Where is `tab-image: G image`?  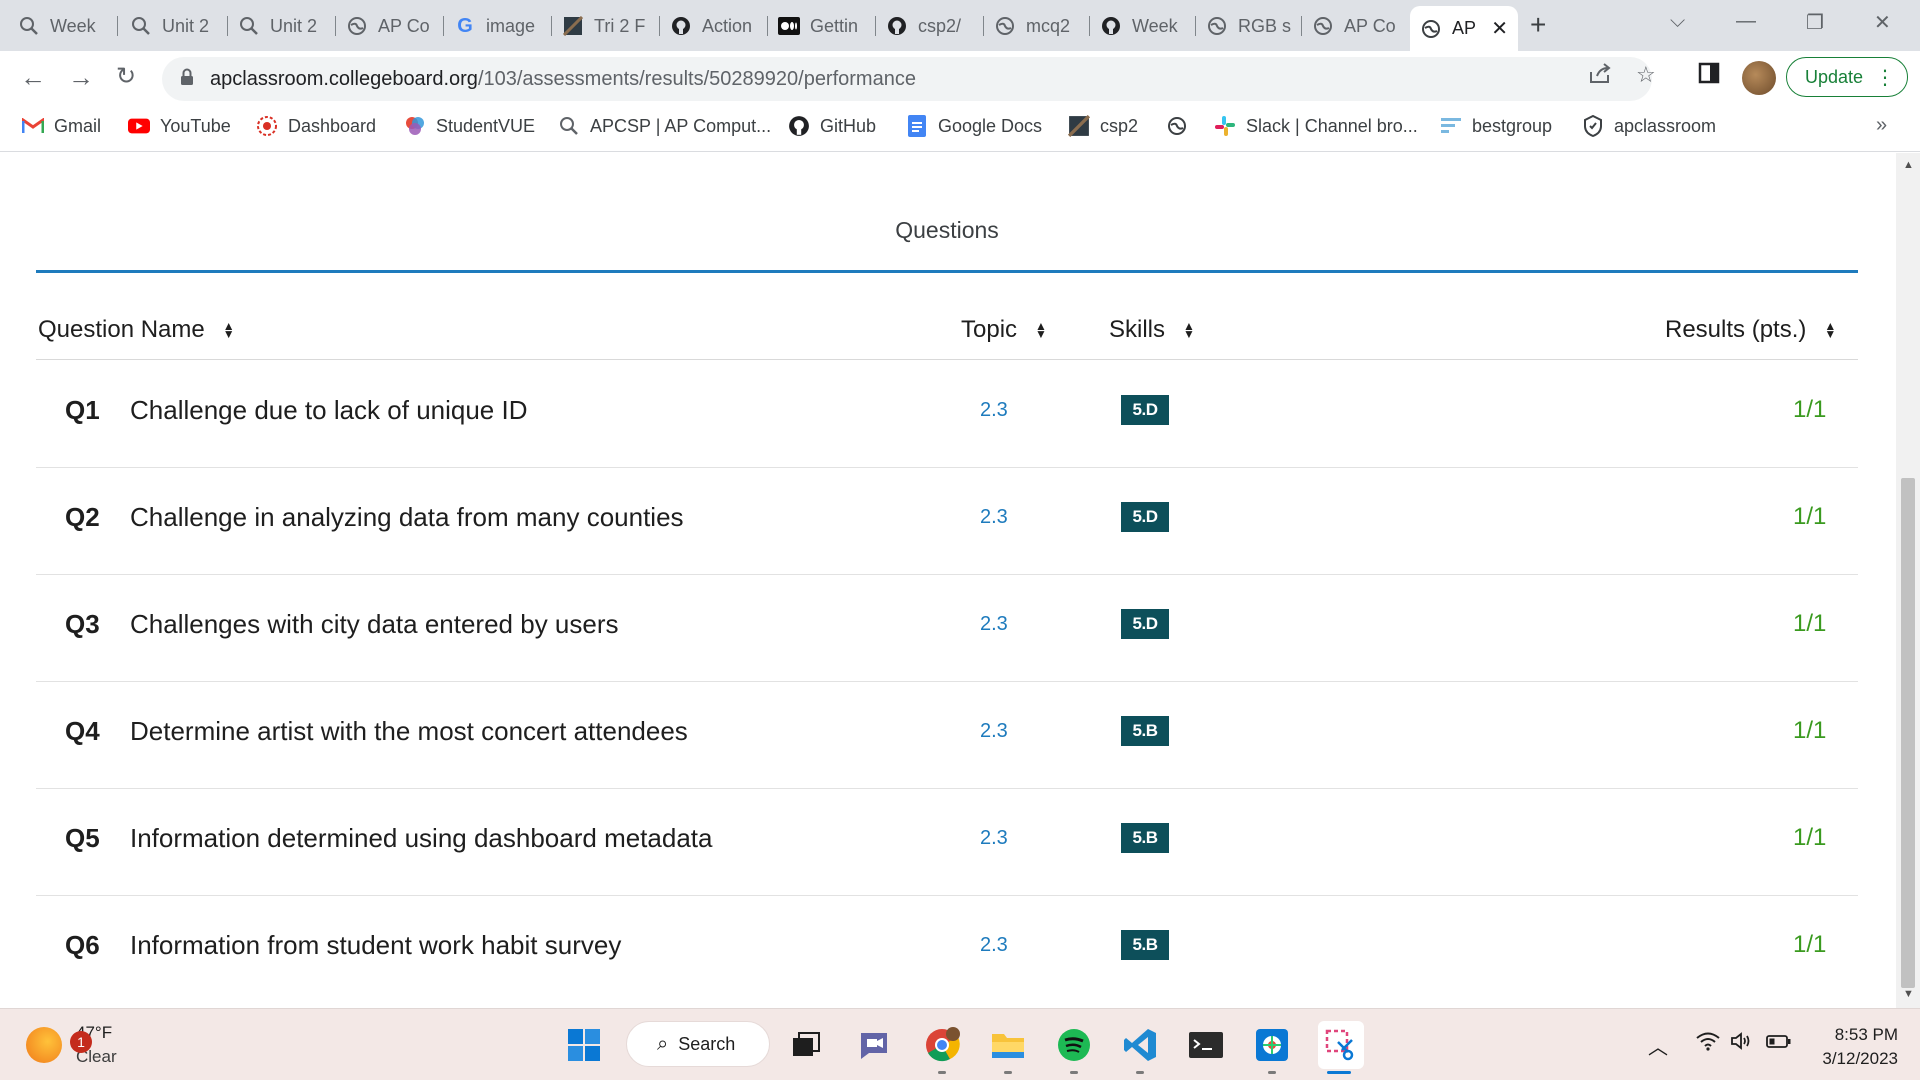 tab-image: G image is located at coordinates (498, 26).